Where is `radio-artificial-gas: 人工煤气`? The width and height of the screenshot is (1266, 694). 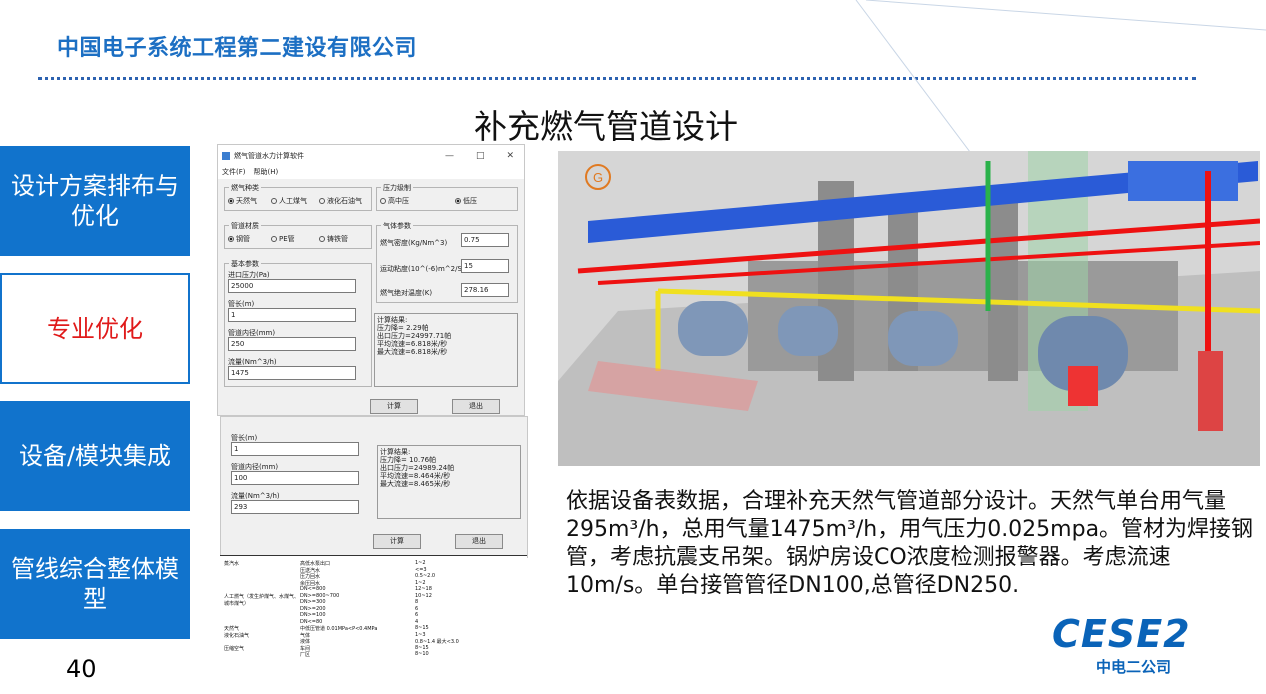 radio-artificial-gas: 人工煤气 is located at coordinates (289, 201).